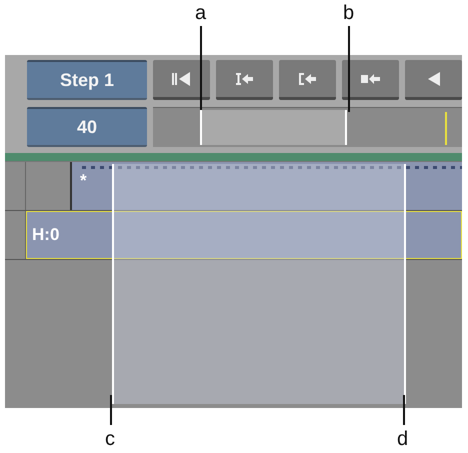  I want to click on track-label: *, so click(83, 181).